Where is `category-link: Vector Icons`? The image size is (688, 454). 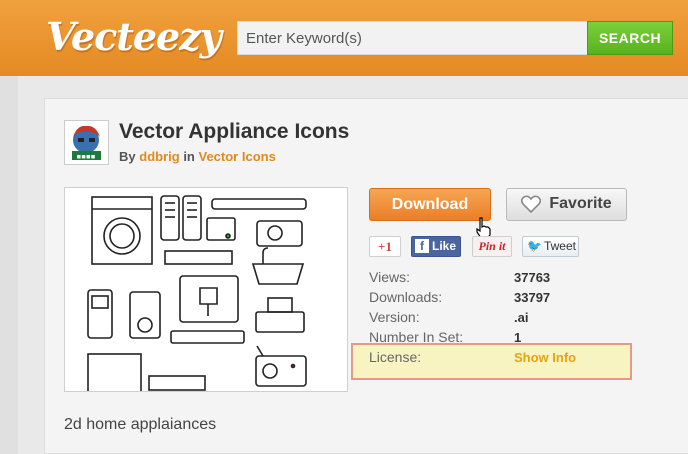 category-link: Vector Icons is located at coordinates (237, 156).